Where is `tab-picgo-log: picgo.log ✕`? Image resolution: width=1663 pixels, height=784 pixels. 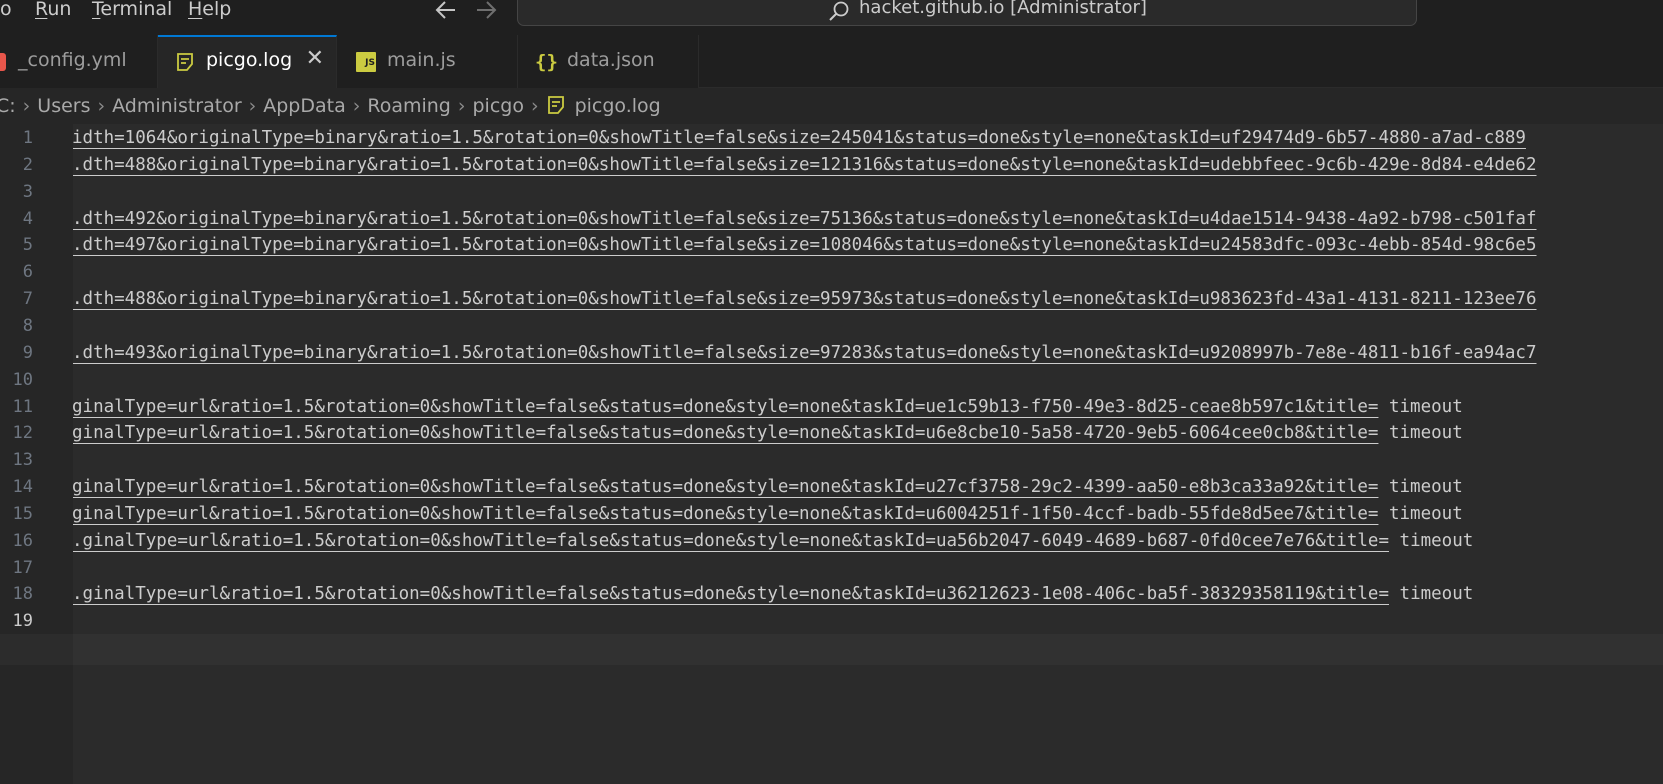 tab-picgo-log: picgo.log ✕ is located at coordinates (247, 61).